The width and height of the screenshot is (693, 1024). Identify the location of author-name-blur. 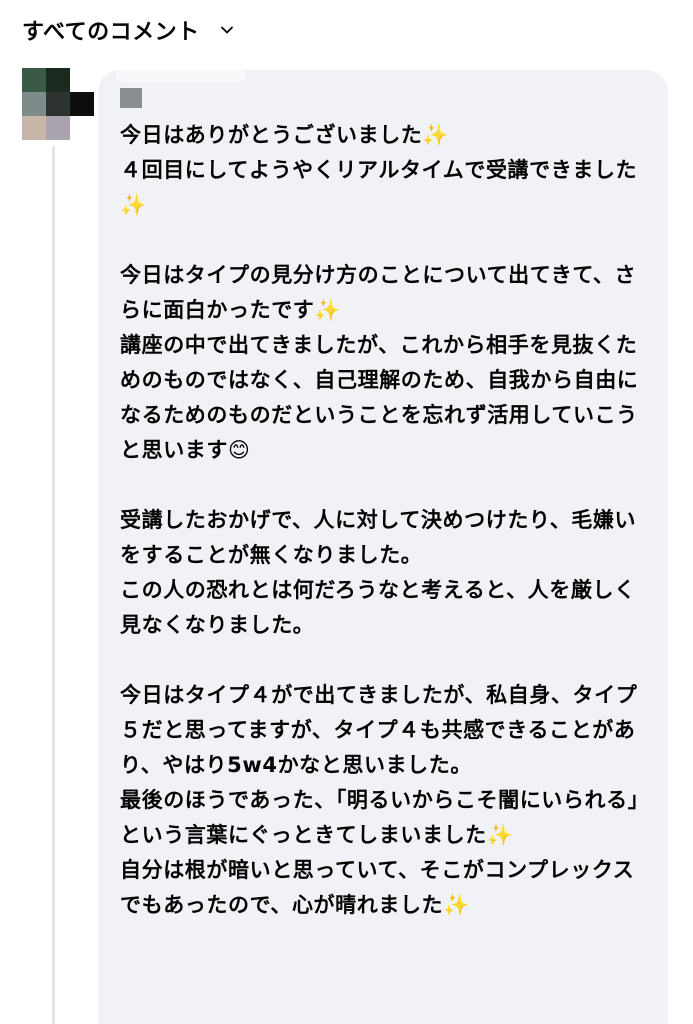
(181, 76).